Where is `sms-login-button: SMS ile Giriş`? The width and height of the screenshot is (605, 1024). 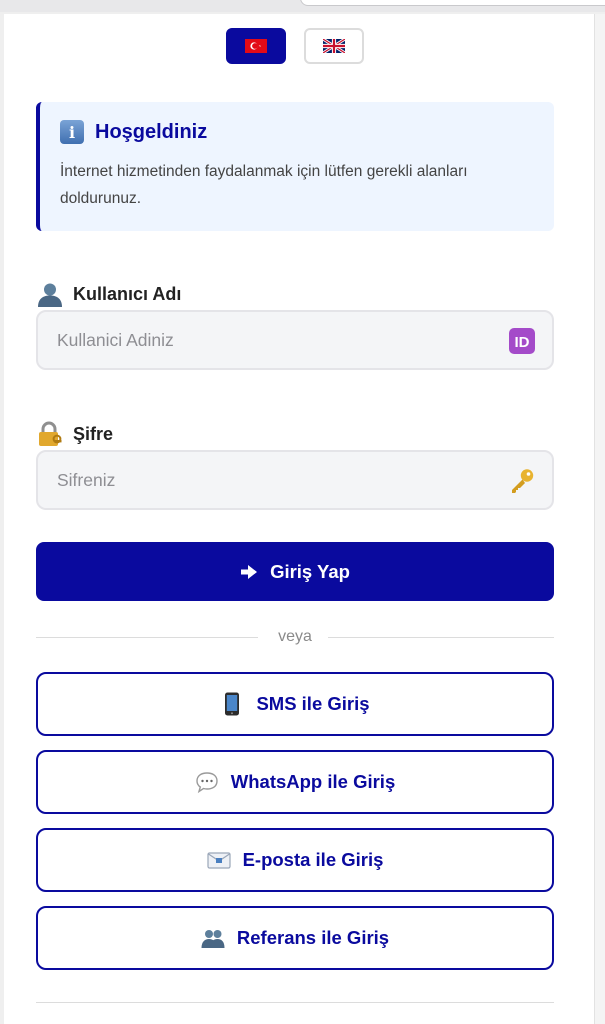 sms-login-button: SMS ile Giriş is located at coordinates (295, 704).